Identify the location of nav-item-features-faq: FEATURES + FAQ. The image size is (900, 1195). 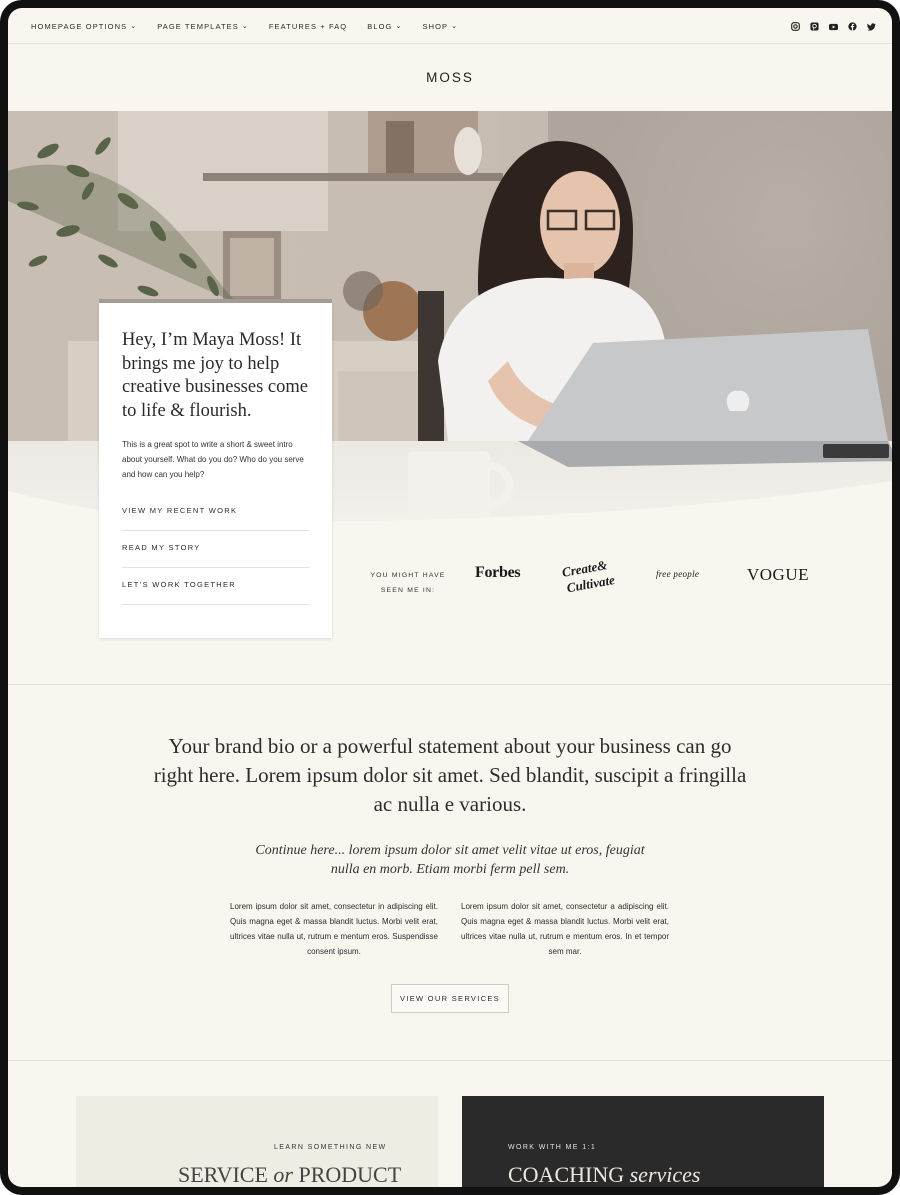
(308, 26).